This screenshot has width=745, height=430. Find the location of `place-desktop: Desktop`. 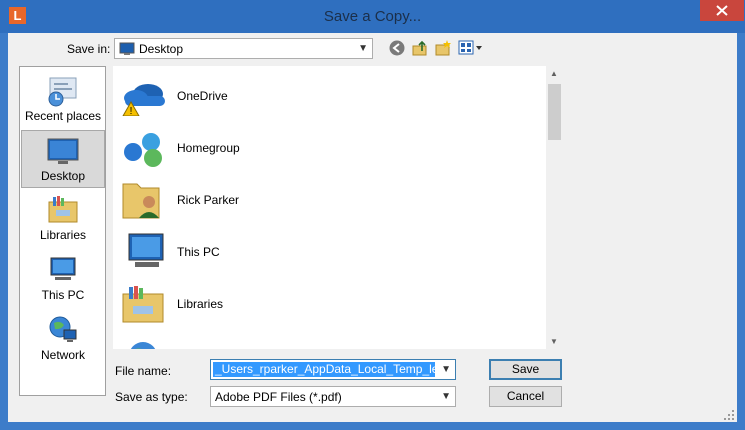

place-desktop: Desktop is located at coordinates (63, 159).